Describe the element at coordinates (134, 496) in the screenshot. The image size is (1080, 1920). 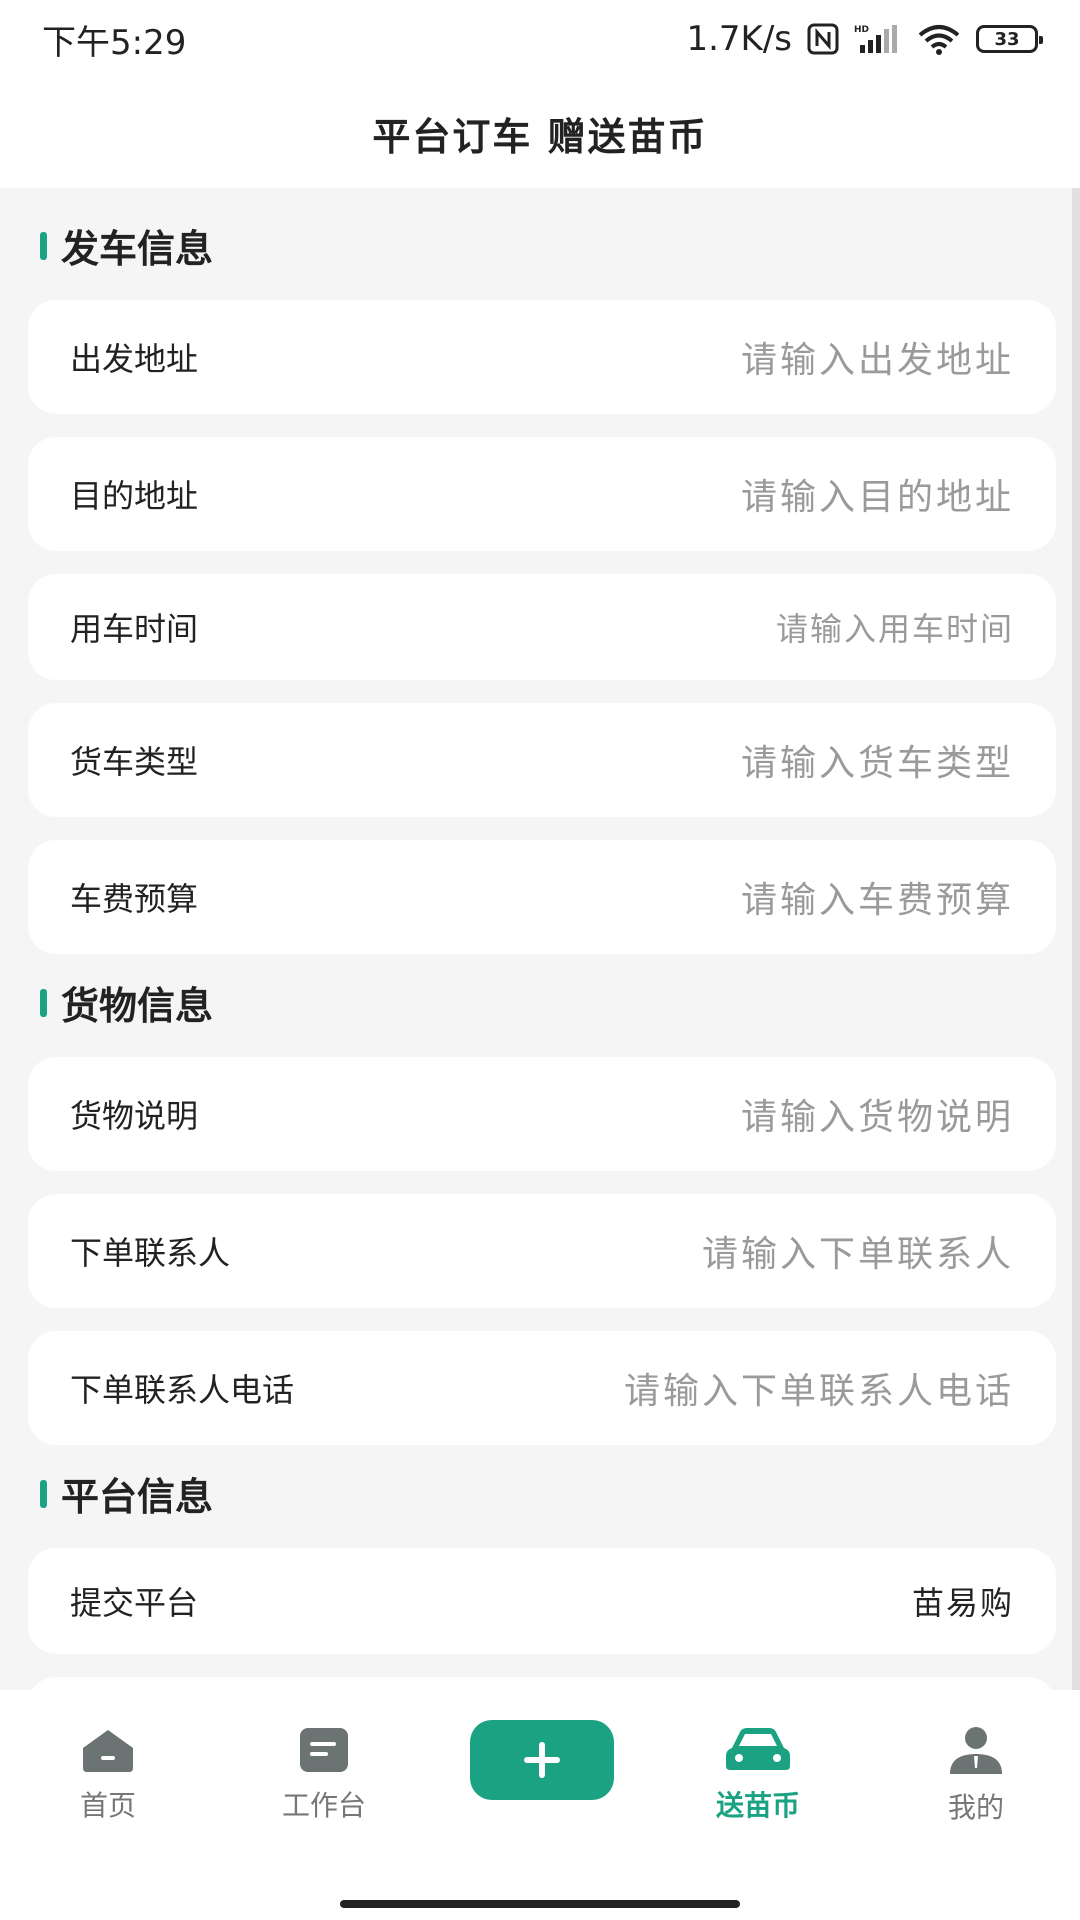
I see `field-label: 目的地址` at that location.